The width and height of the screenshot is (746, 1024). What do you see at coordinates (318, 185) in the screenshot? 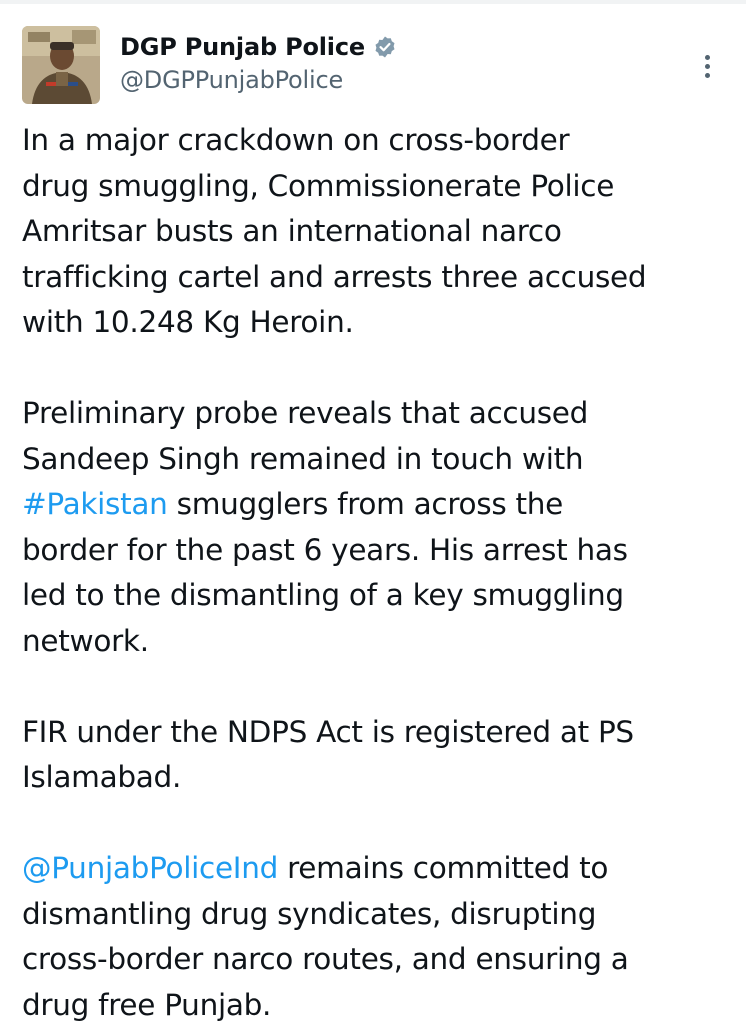
I see `text-line: drug smuggling, Commissionerate Police` at bounding box center [318, 185].